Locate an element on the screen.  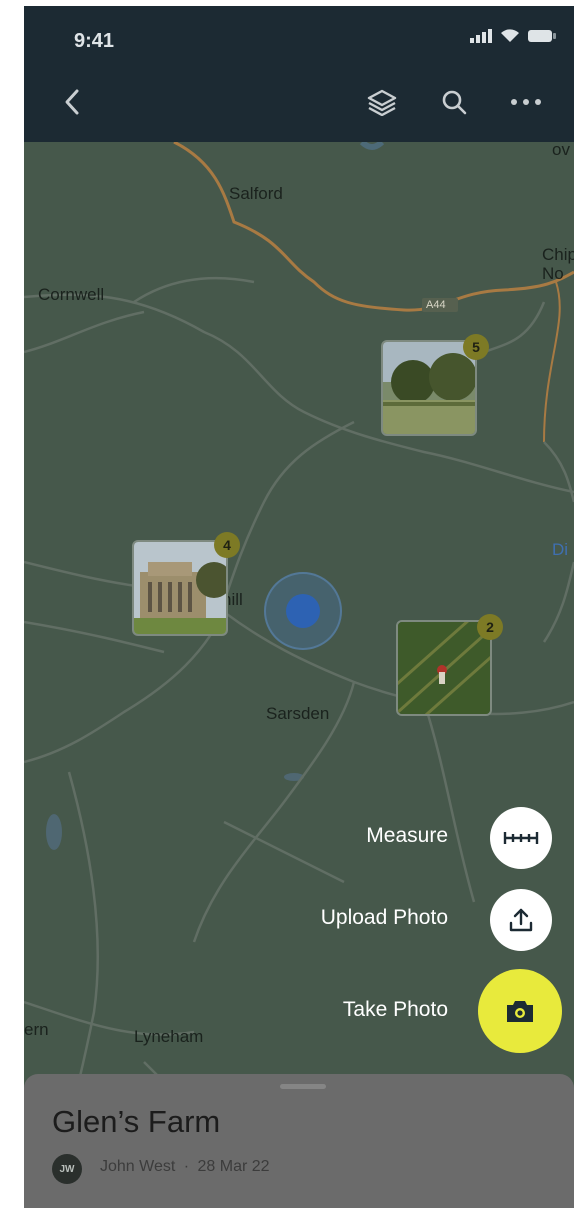
signal-icon is located at coordinates (481, 35).